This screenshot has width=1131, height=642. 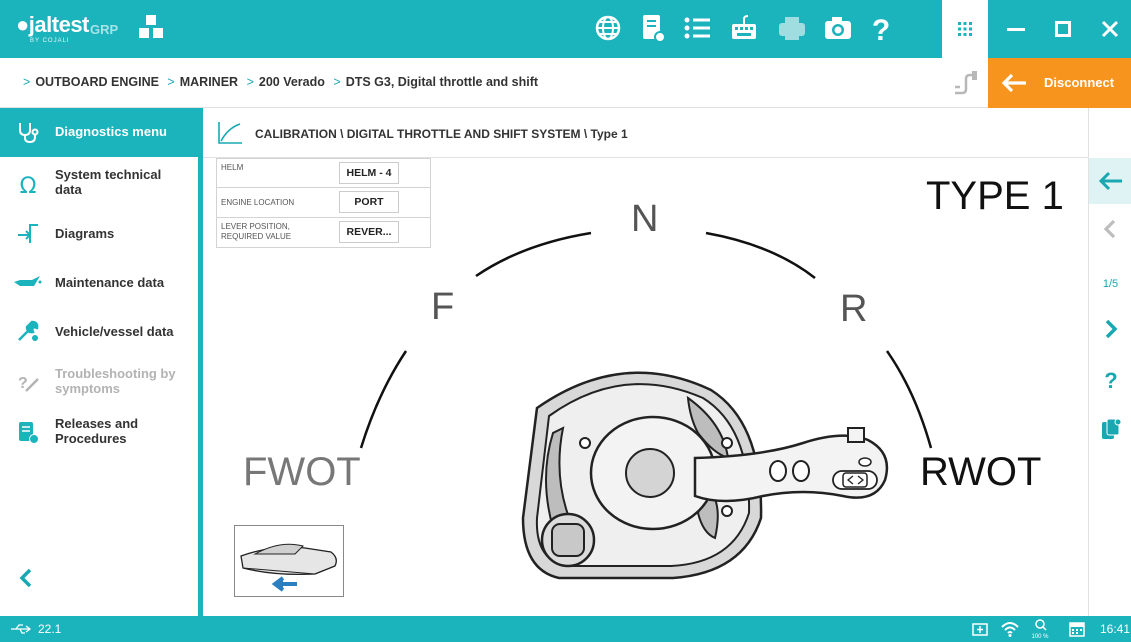 What do you see at coordinates (443, 307) in the screenshot?
I see `position-label-f: F` at bounding box center [443, 307].